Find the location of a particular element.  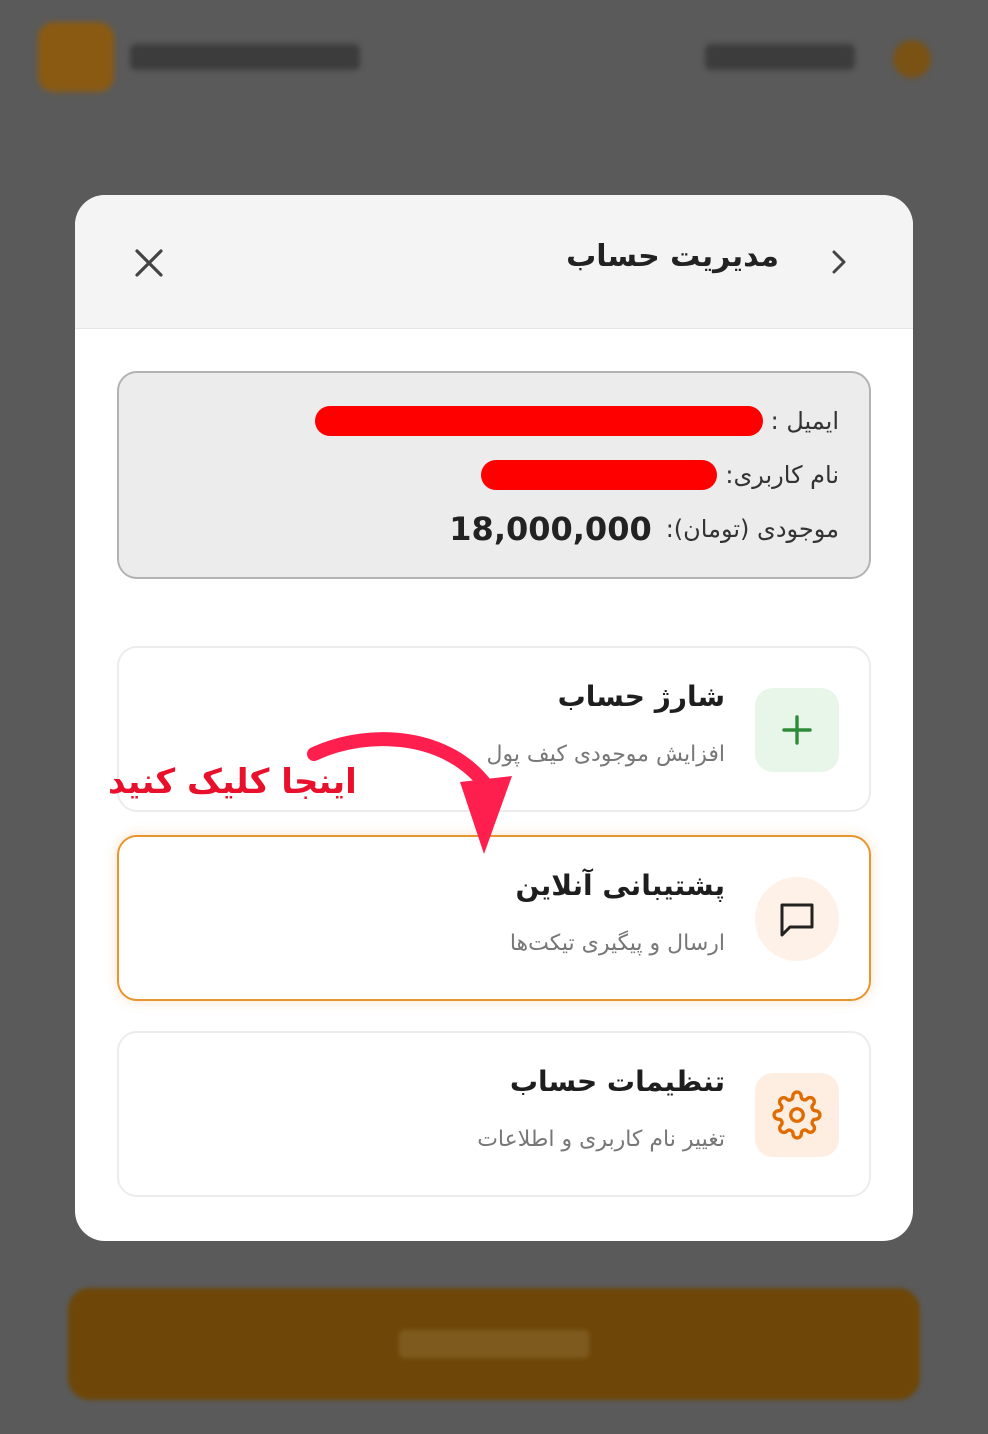

balance-label: موجودی (تومان): is located at coordinates (752, 529).